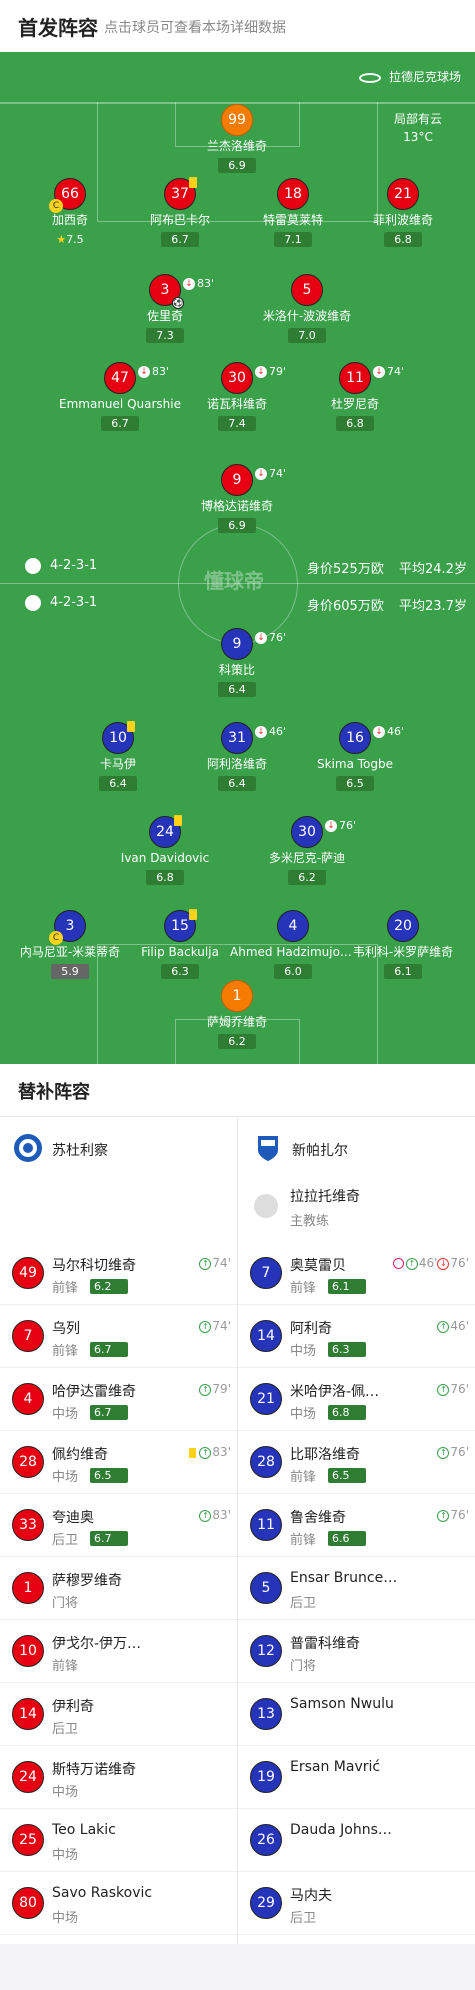 This screenshot has width=475, height=1990. Describe the element at coordinates (118, 1903) in the screenshot. I see `home-sub-player: 80 Savo Raskovic 中场` at that location.